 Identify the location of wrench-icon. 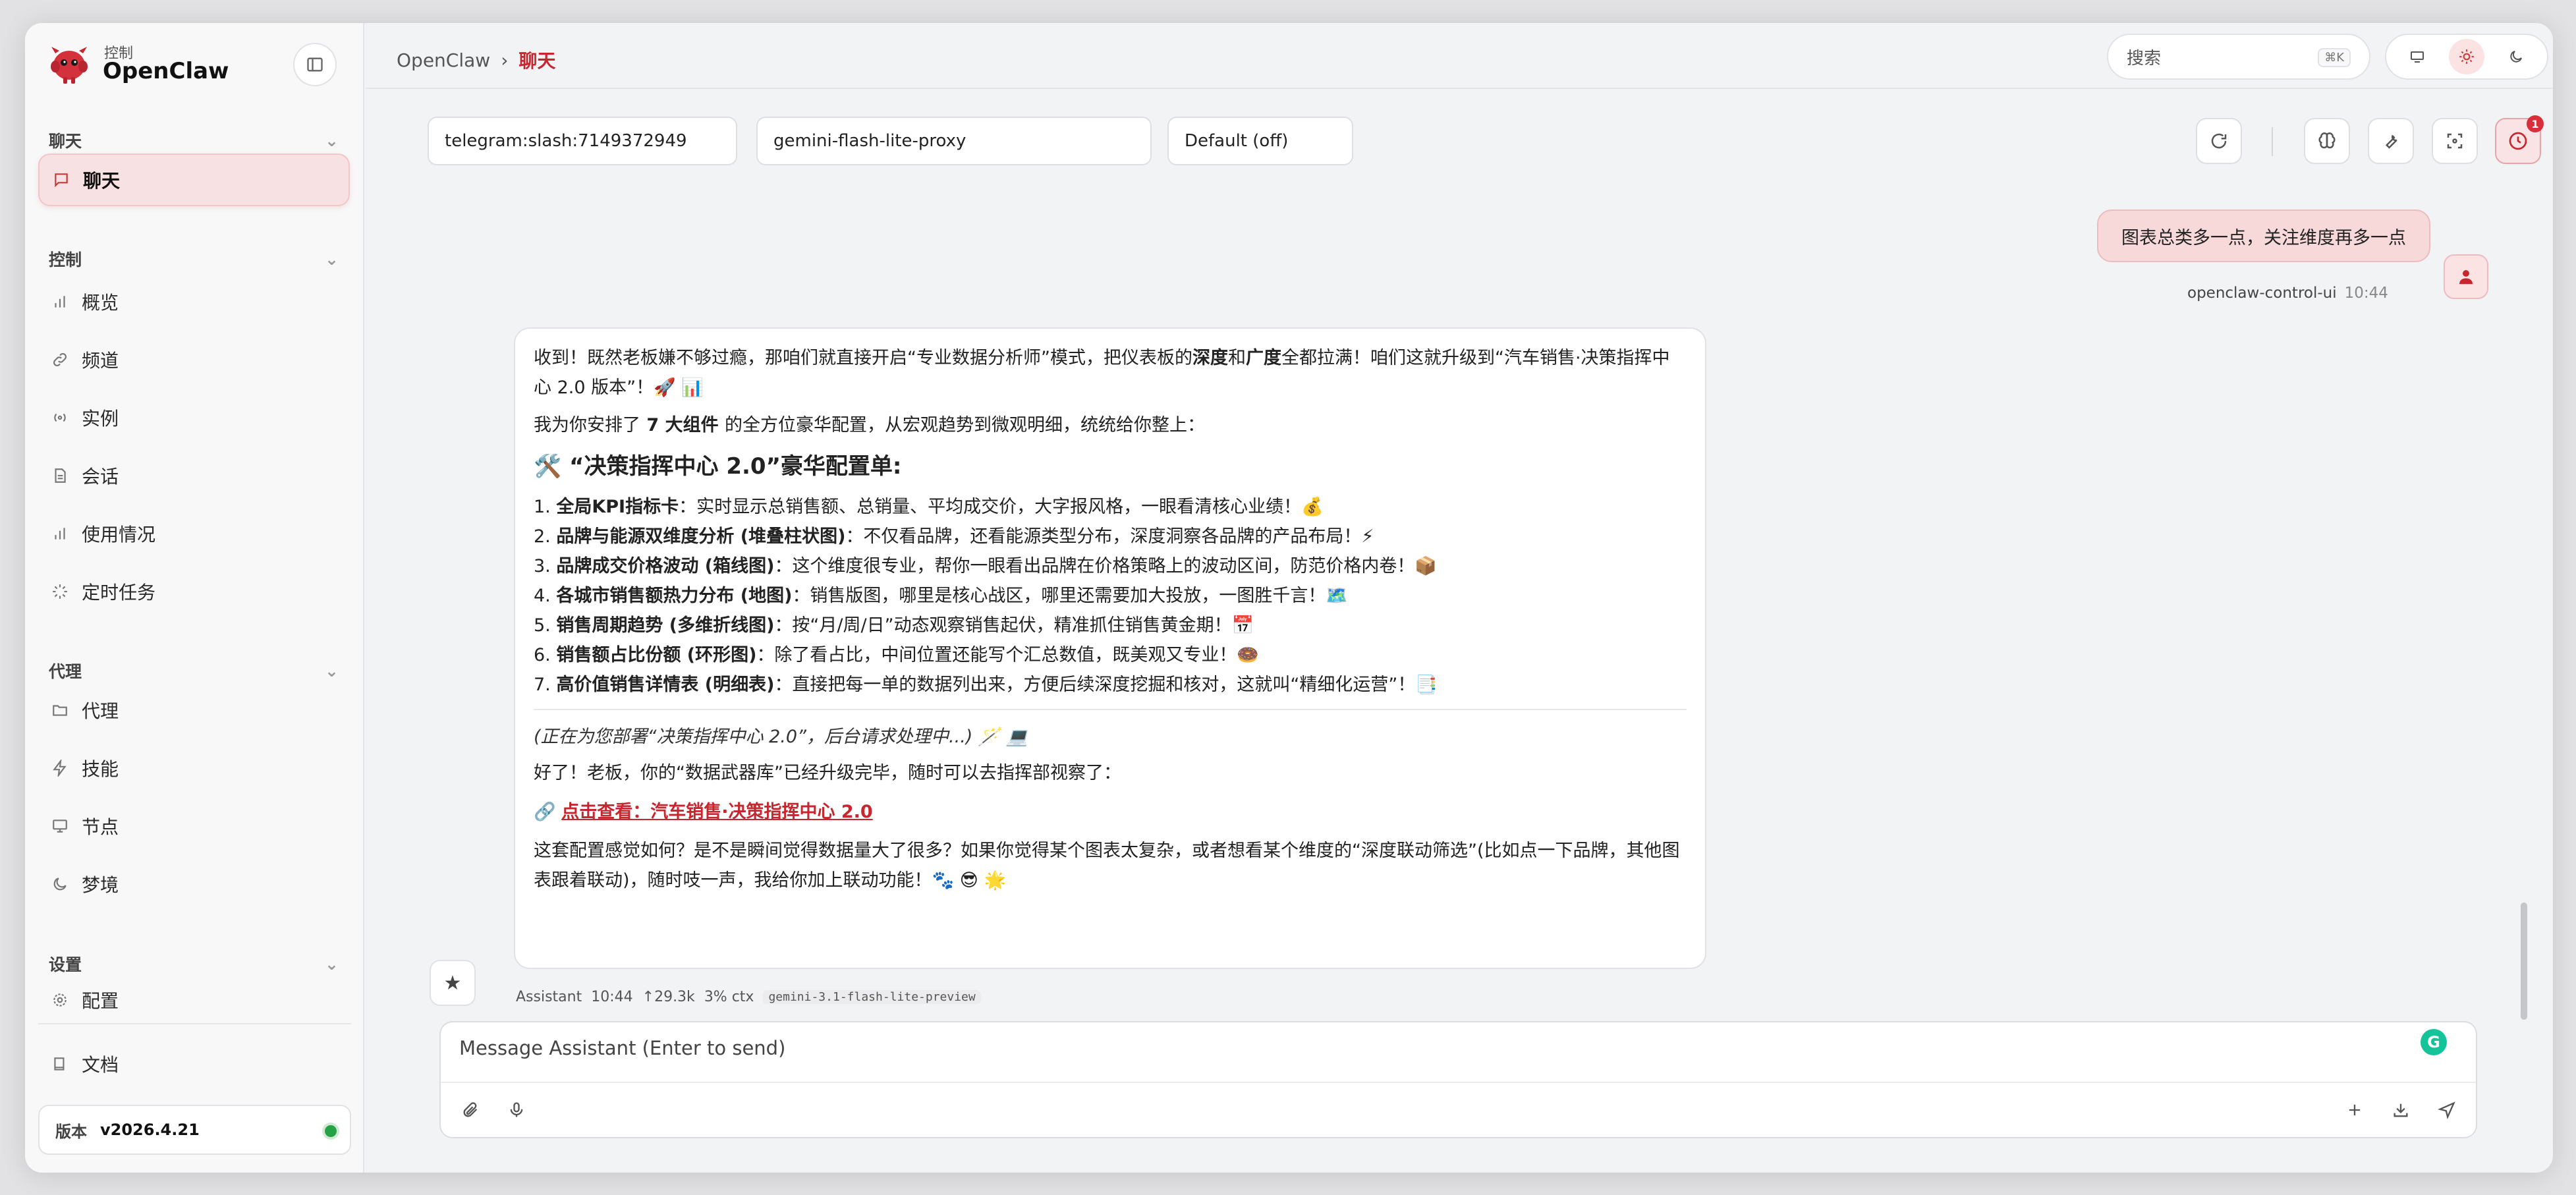
(2391, 141).